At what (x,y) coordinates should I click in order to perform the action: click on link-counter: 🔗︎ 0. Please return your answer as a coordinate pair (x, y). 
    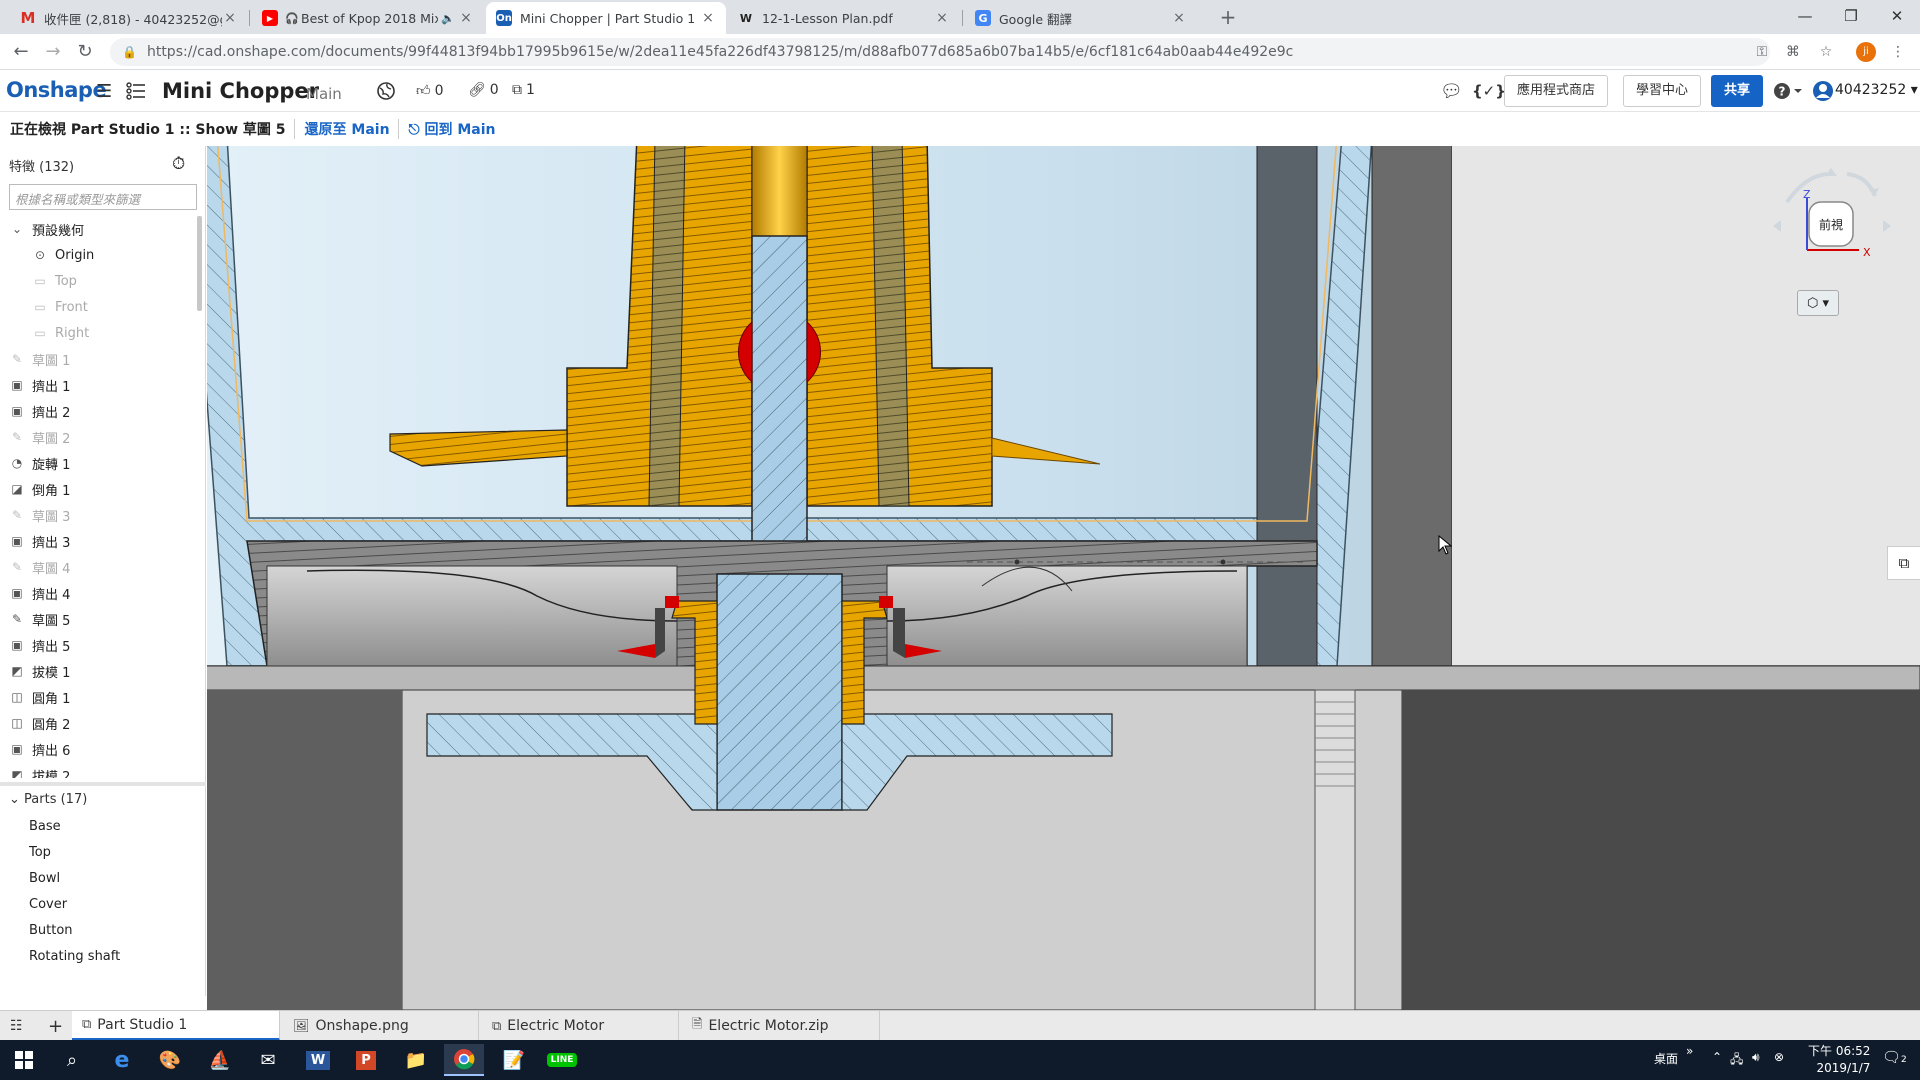
    Looking at the image, I should click on (483, 90).